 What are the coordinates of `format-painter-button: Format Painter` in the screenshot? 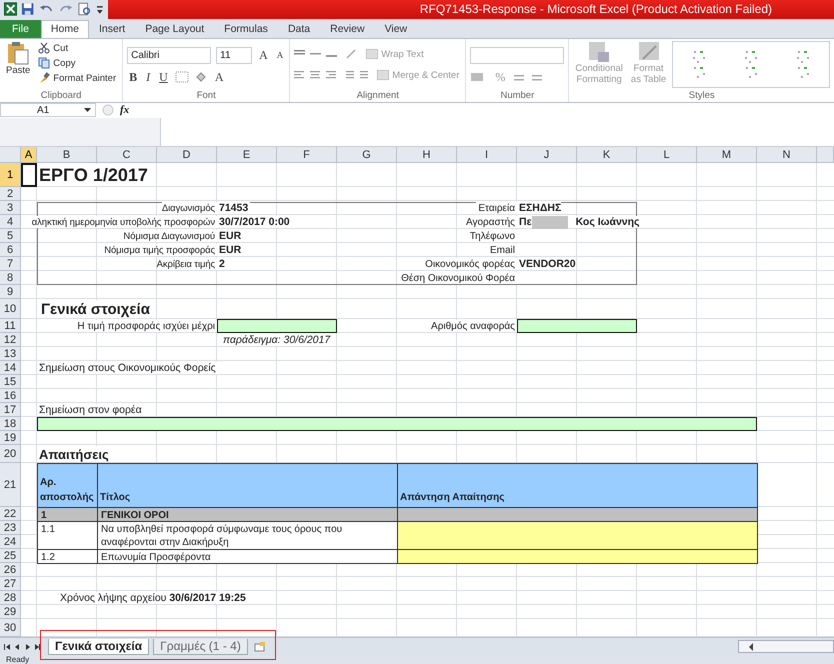 It's located at (77, 78).